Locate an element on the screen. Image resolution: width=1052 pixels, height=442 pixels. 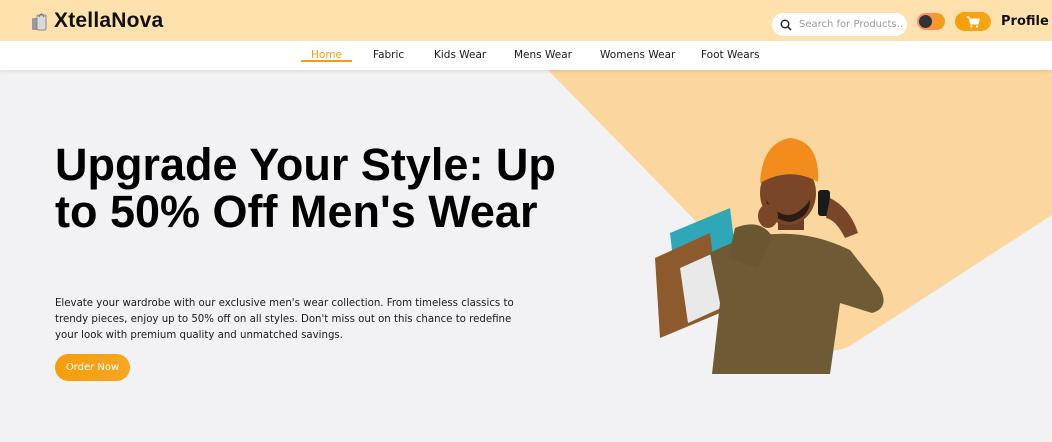
search-bar is located at coordinates (839, 24).